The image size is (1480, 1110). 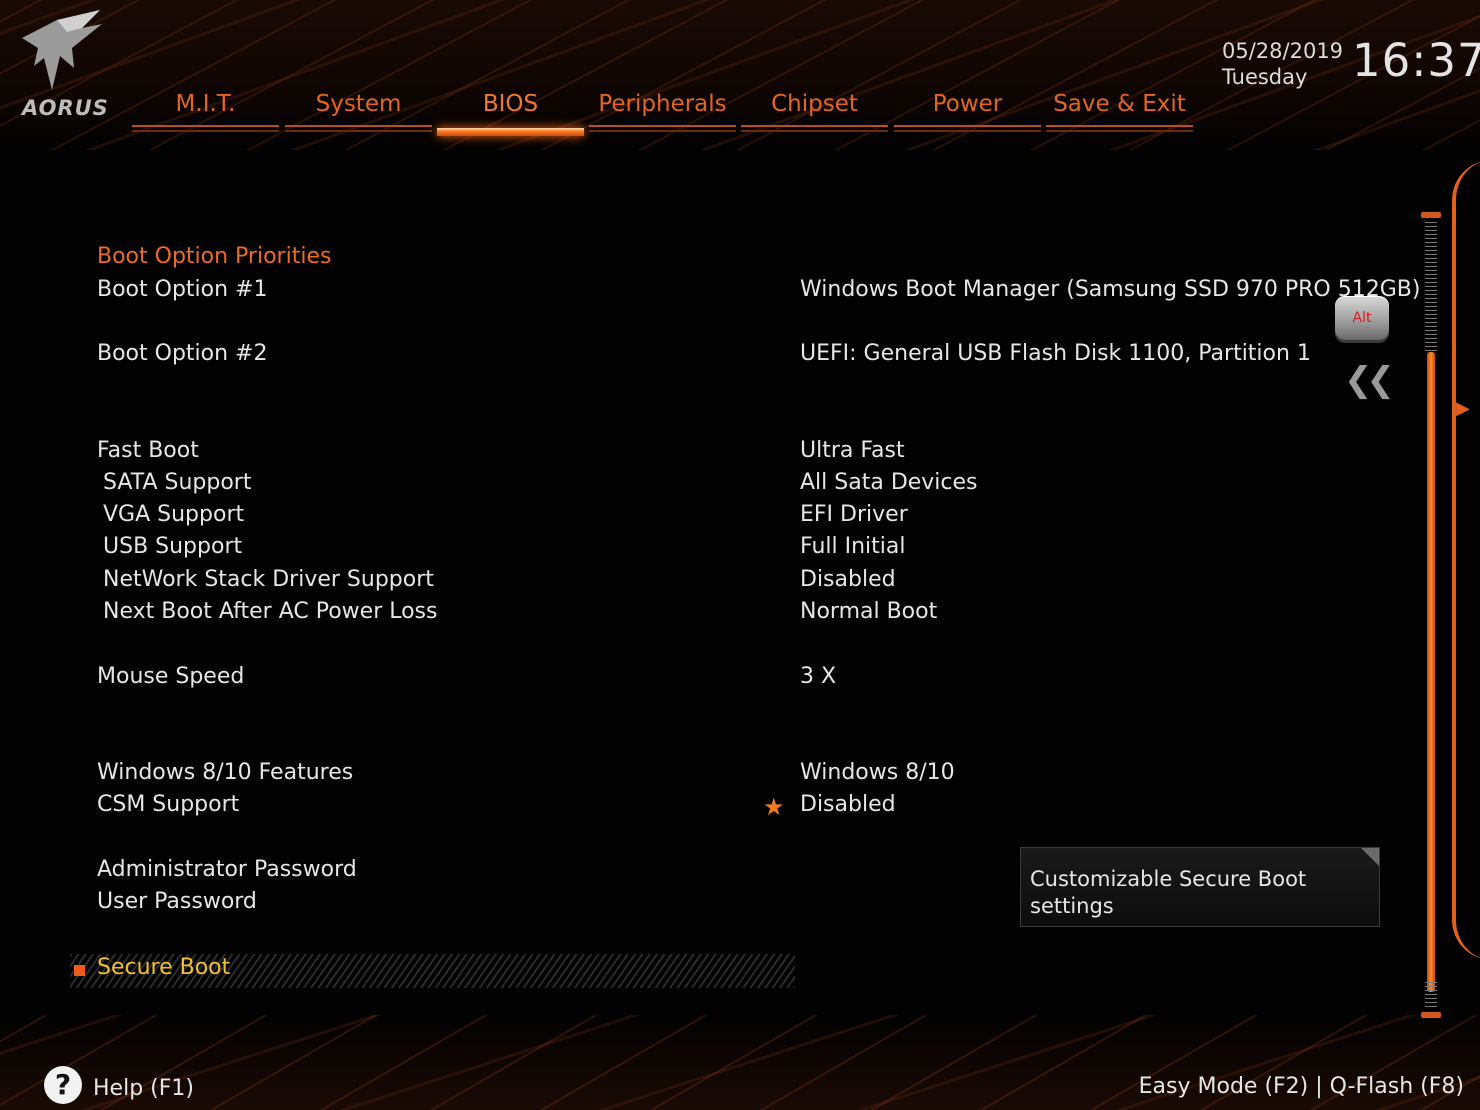 I want to click on tab-system: System, so click(x=358, y=112).